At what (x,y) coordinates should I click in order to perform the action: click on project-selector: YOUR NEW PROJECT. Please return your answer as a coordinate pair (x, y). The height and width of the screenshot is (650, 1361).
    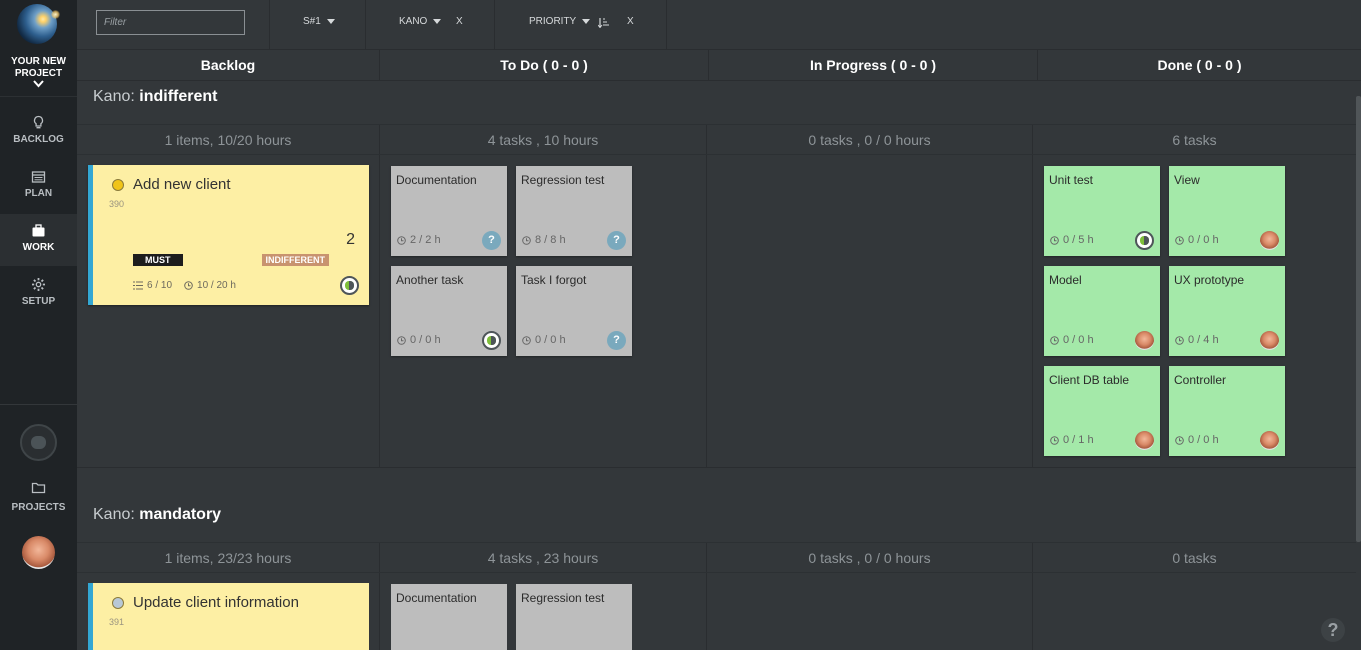
    Looking at the image, I should click on (38, 48).